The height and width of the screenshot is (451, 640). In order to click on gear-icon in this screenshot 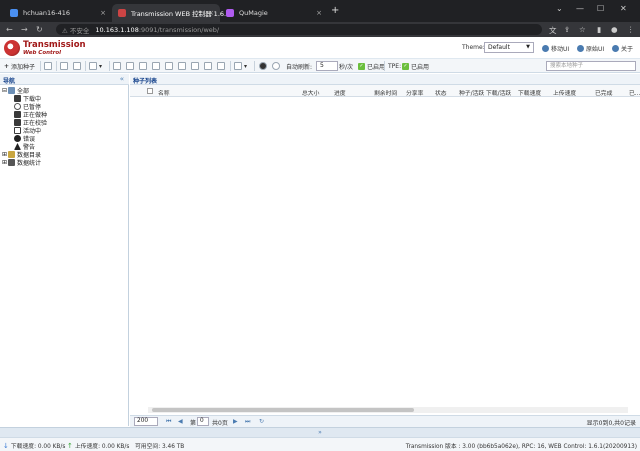, I will do `click(77, 66)`.